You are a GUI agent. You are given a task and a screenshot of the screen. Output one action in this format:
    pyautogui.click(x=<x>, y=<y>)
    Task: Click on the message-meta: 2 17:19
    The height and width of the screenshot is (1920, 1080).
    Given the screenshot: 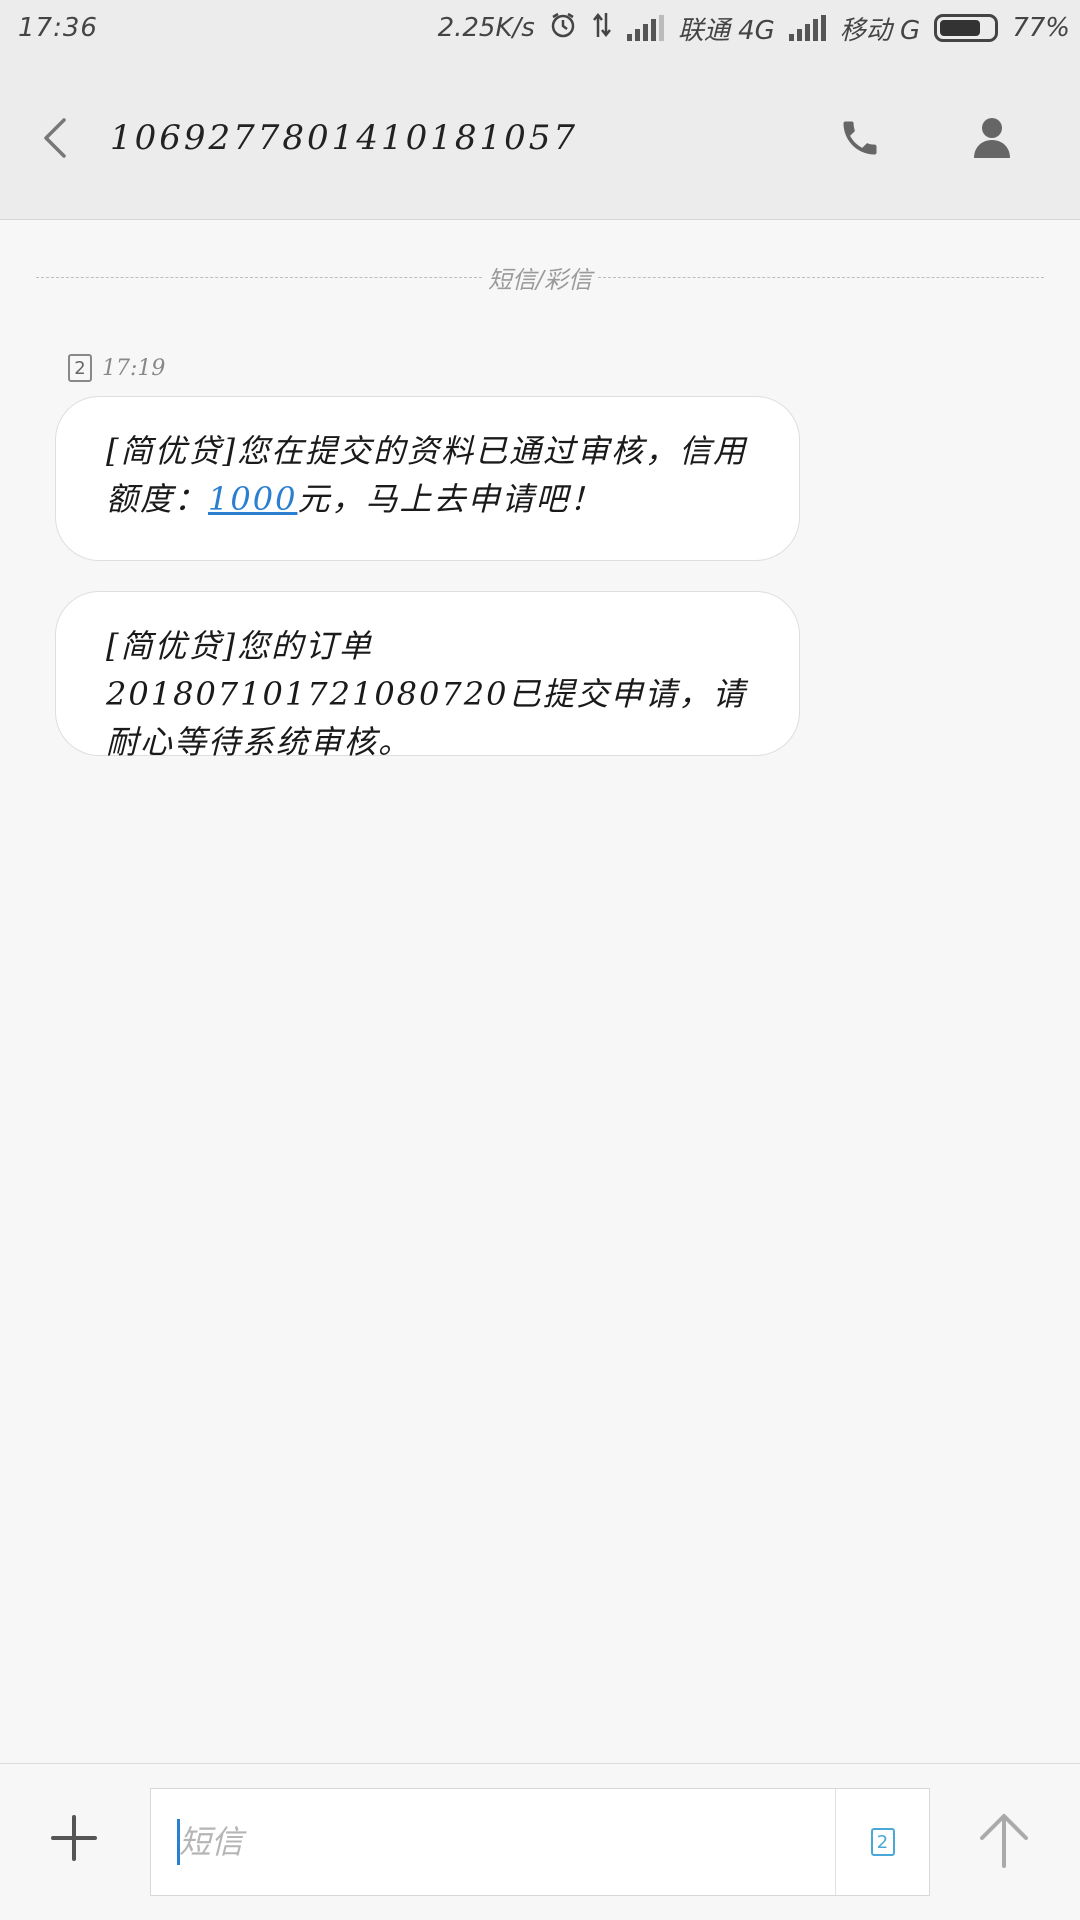 What is the action you would take?
    pyautogui.click(x=116, y=368)
    